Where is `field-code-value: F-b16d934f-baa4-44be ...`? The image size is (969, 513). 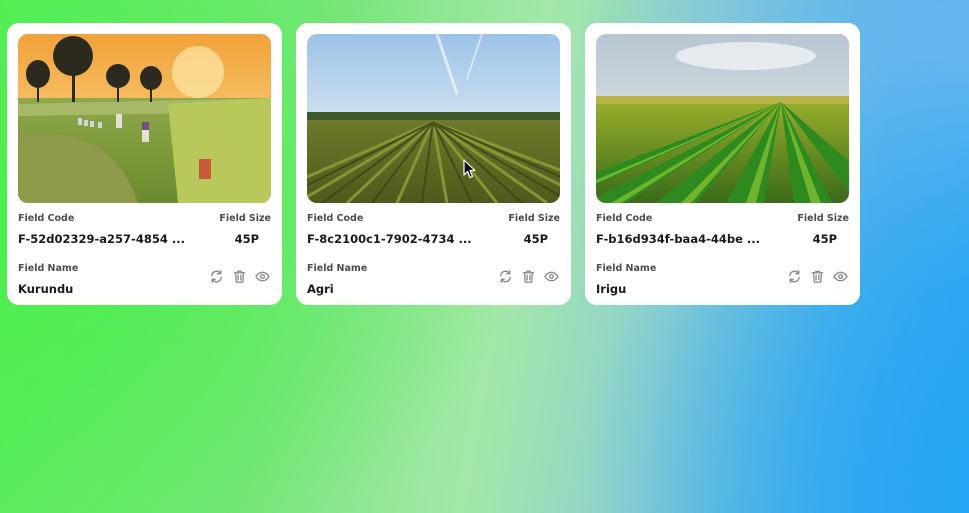
field-code-value: F-b16d934f-baa4-44be ... is located at coordinates (678, 239).